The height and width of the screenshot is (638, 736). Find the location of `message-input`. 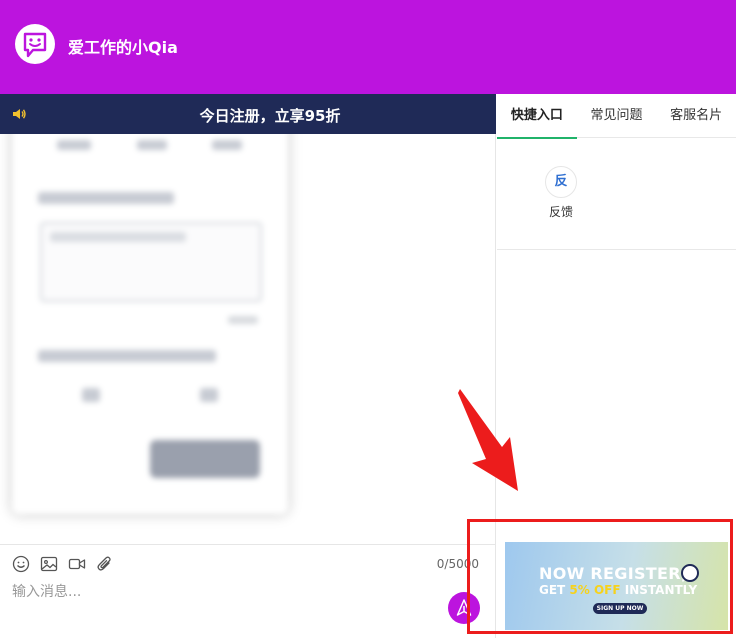

message-input is located at coordinates (222, 592).